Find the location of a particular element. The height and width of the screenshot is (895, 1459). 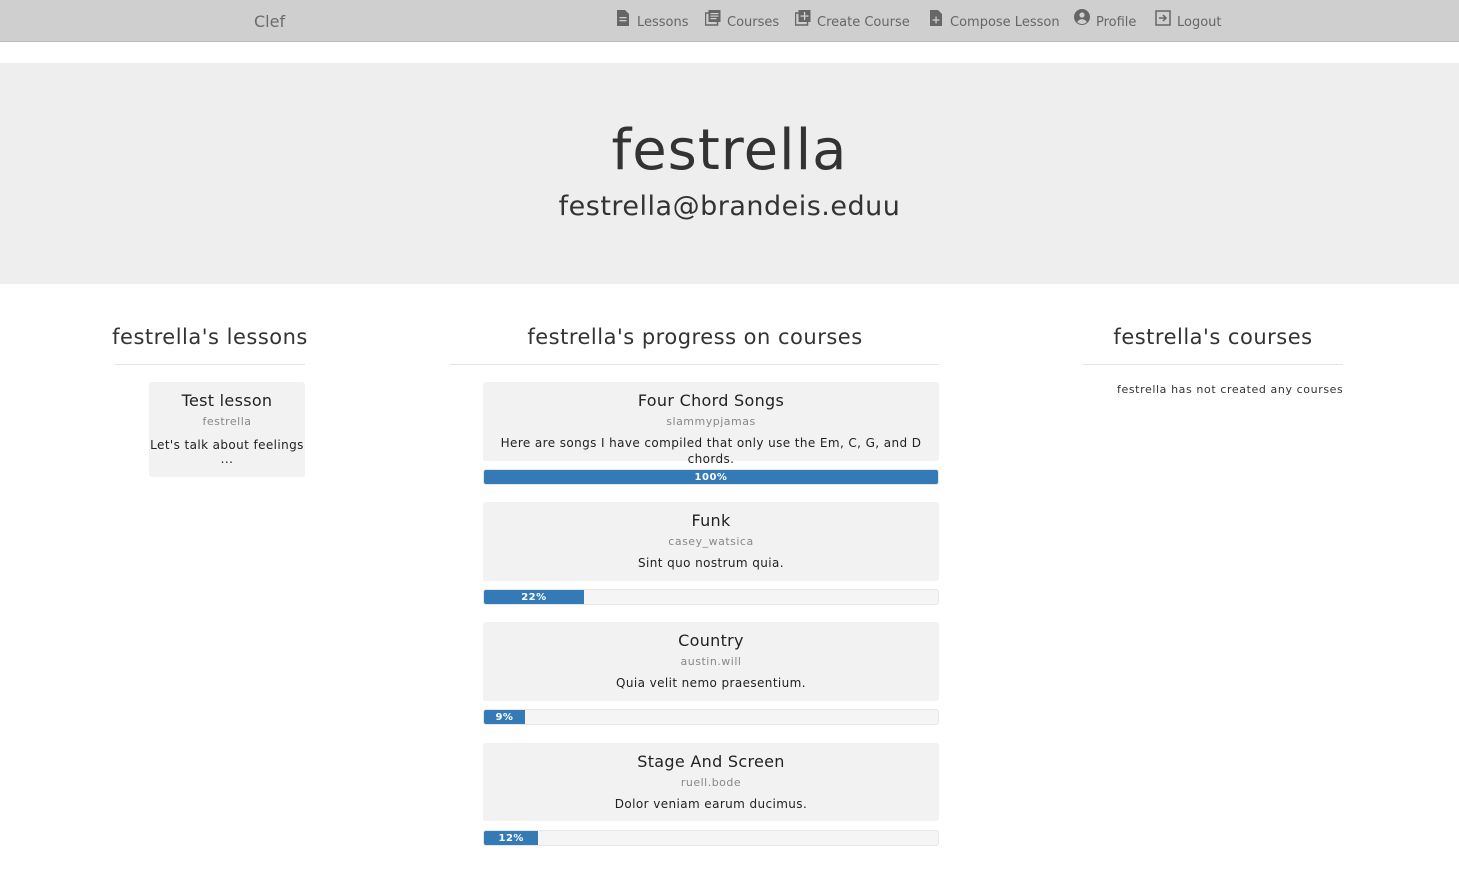

course-description: Sint quo nostrum quia. is located at coordinates (711, 563).